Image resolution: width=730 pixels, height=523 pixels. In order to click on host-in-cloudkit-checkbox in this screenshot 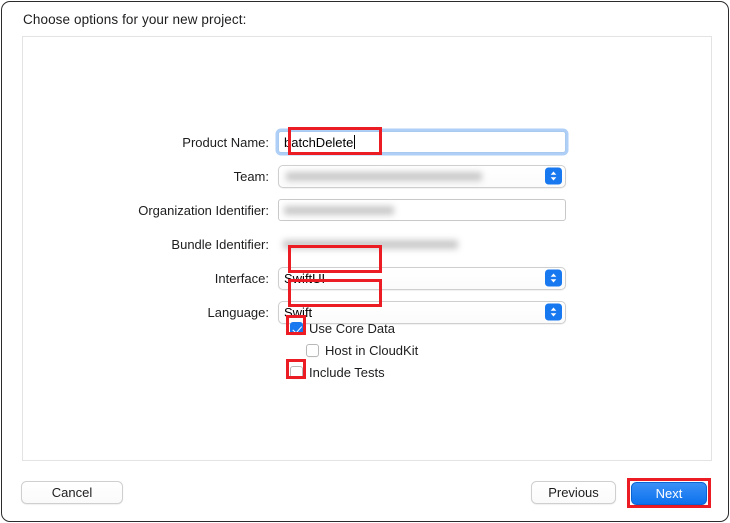, I will do `click(312, 350)`.